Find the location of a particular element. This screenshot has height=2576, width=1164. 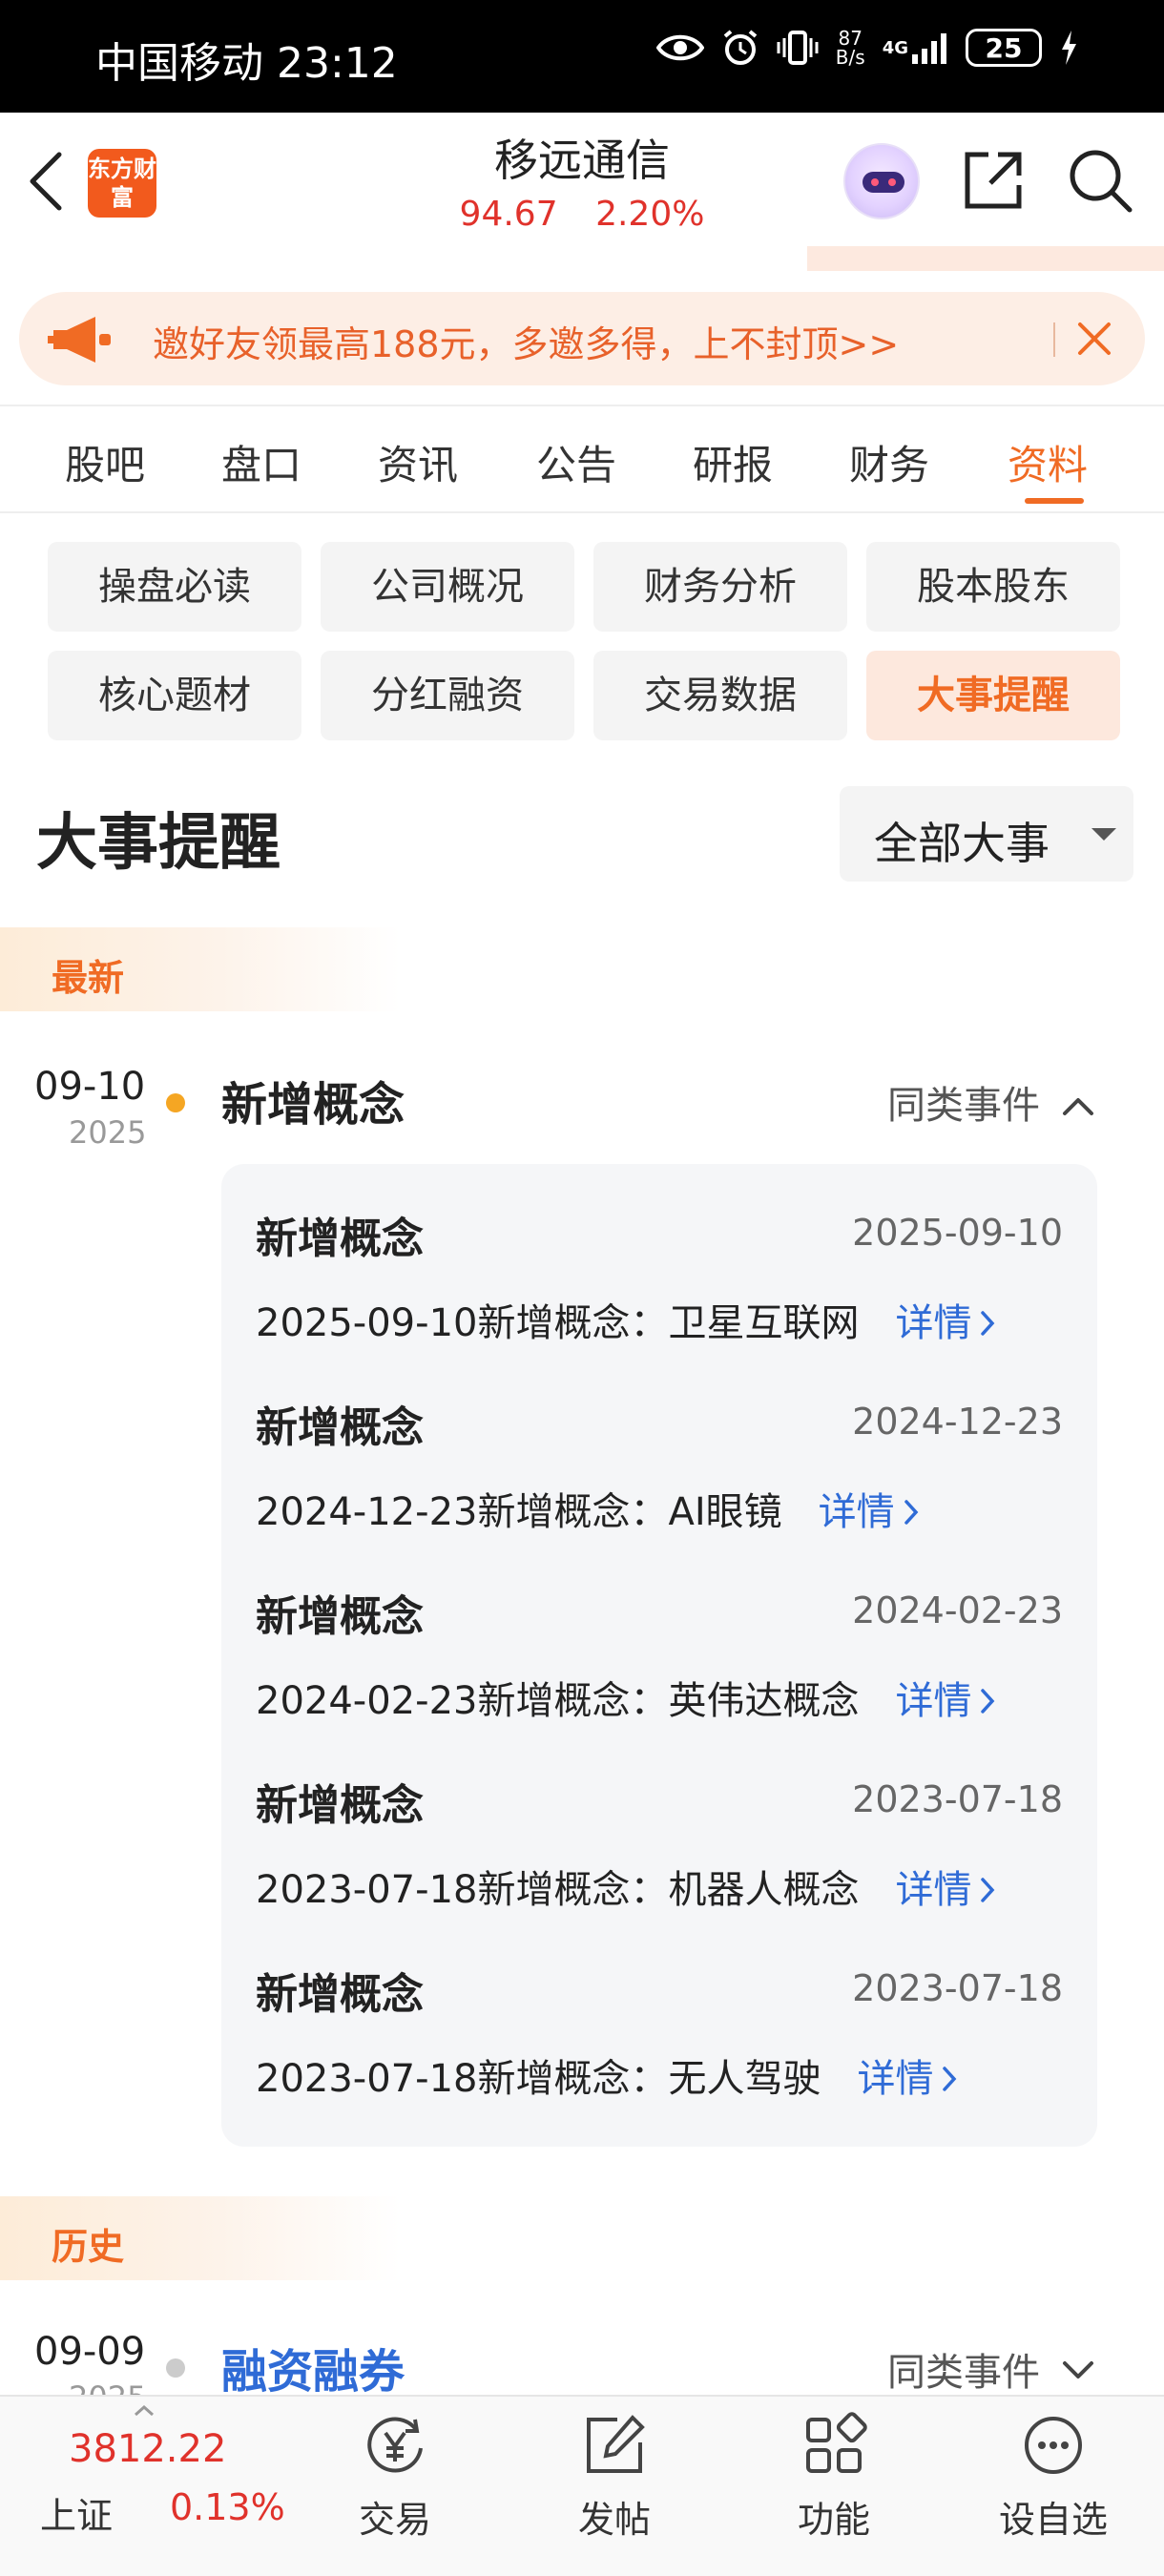

chip-must-read: 操盘必读 is located at coordinates (174, 587).